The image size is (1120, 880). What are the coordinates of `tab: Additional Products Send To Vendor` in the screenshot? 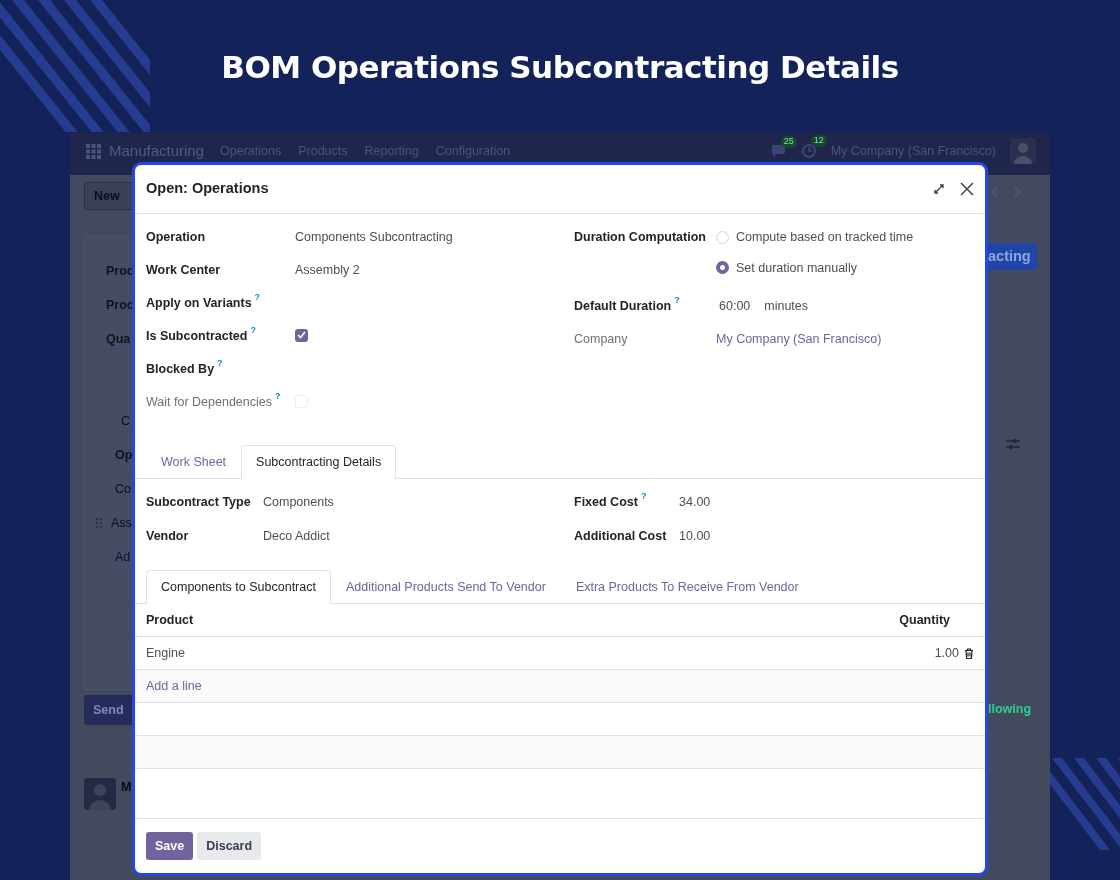 It's located at (445, 587).